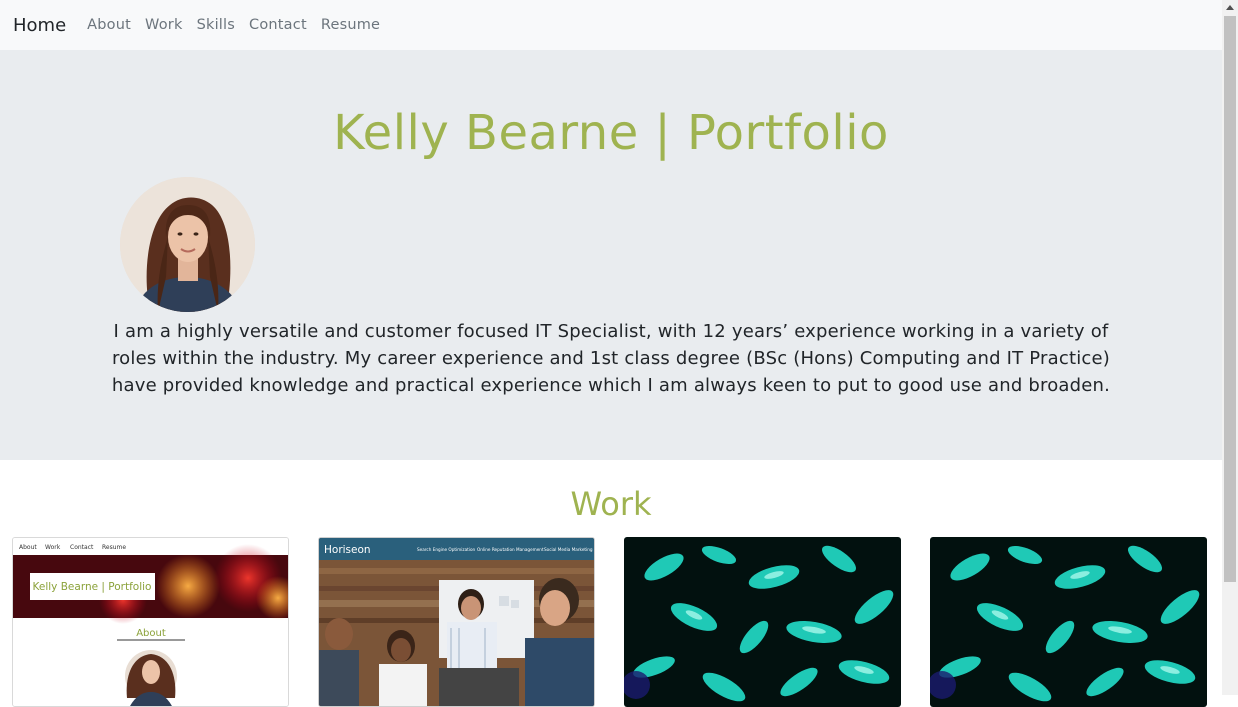  I want to click on card1-section-heading: About, so click(151, 633).